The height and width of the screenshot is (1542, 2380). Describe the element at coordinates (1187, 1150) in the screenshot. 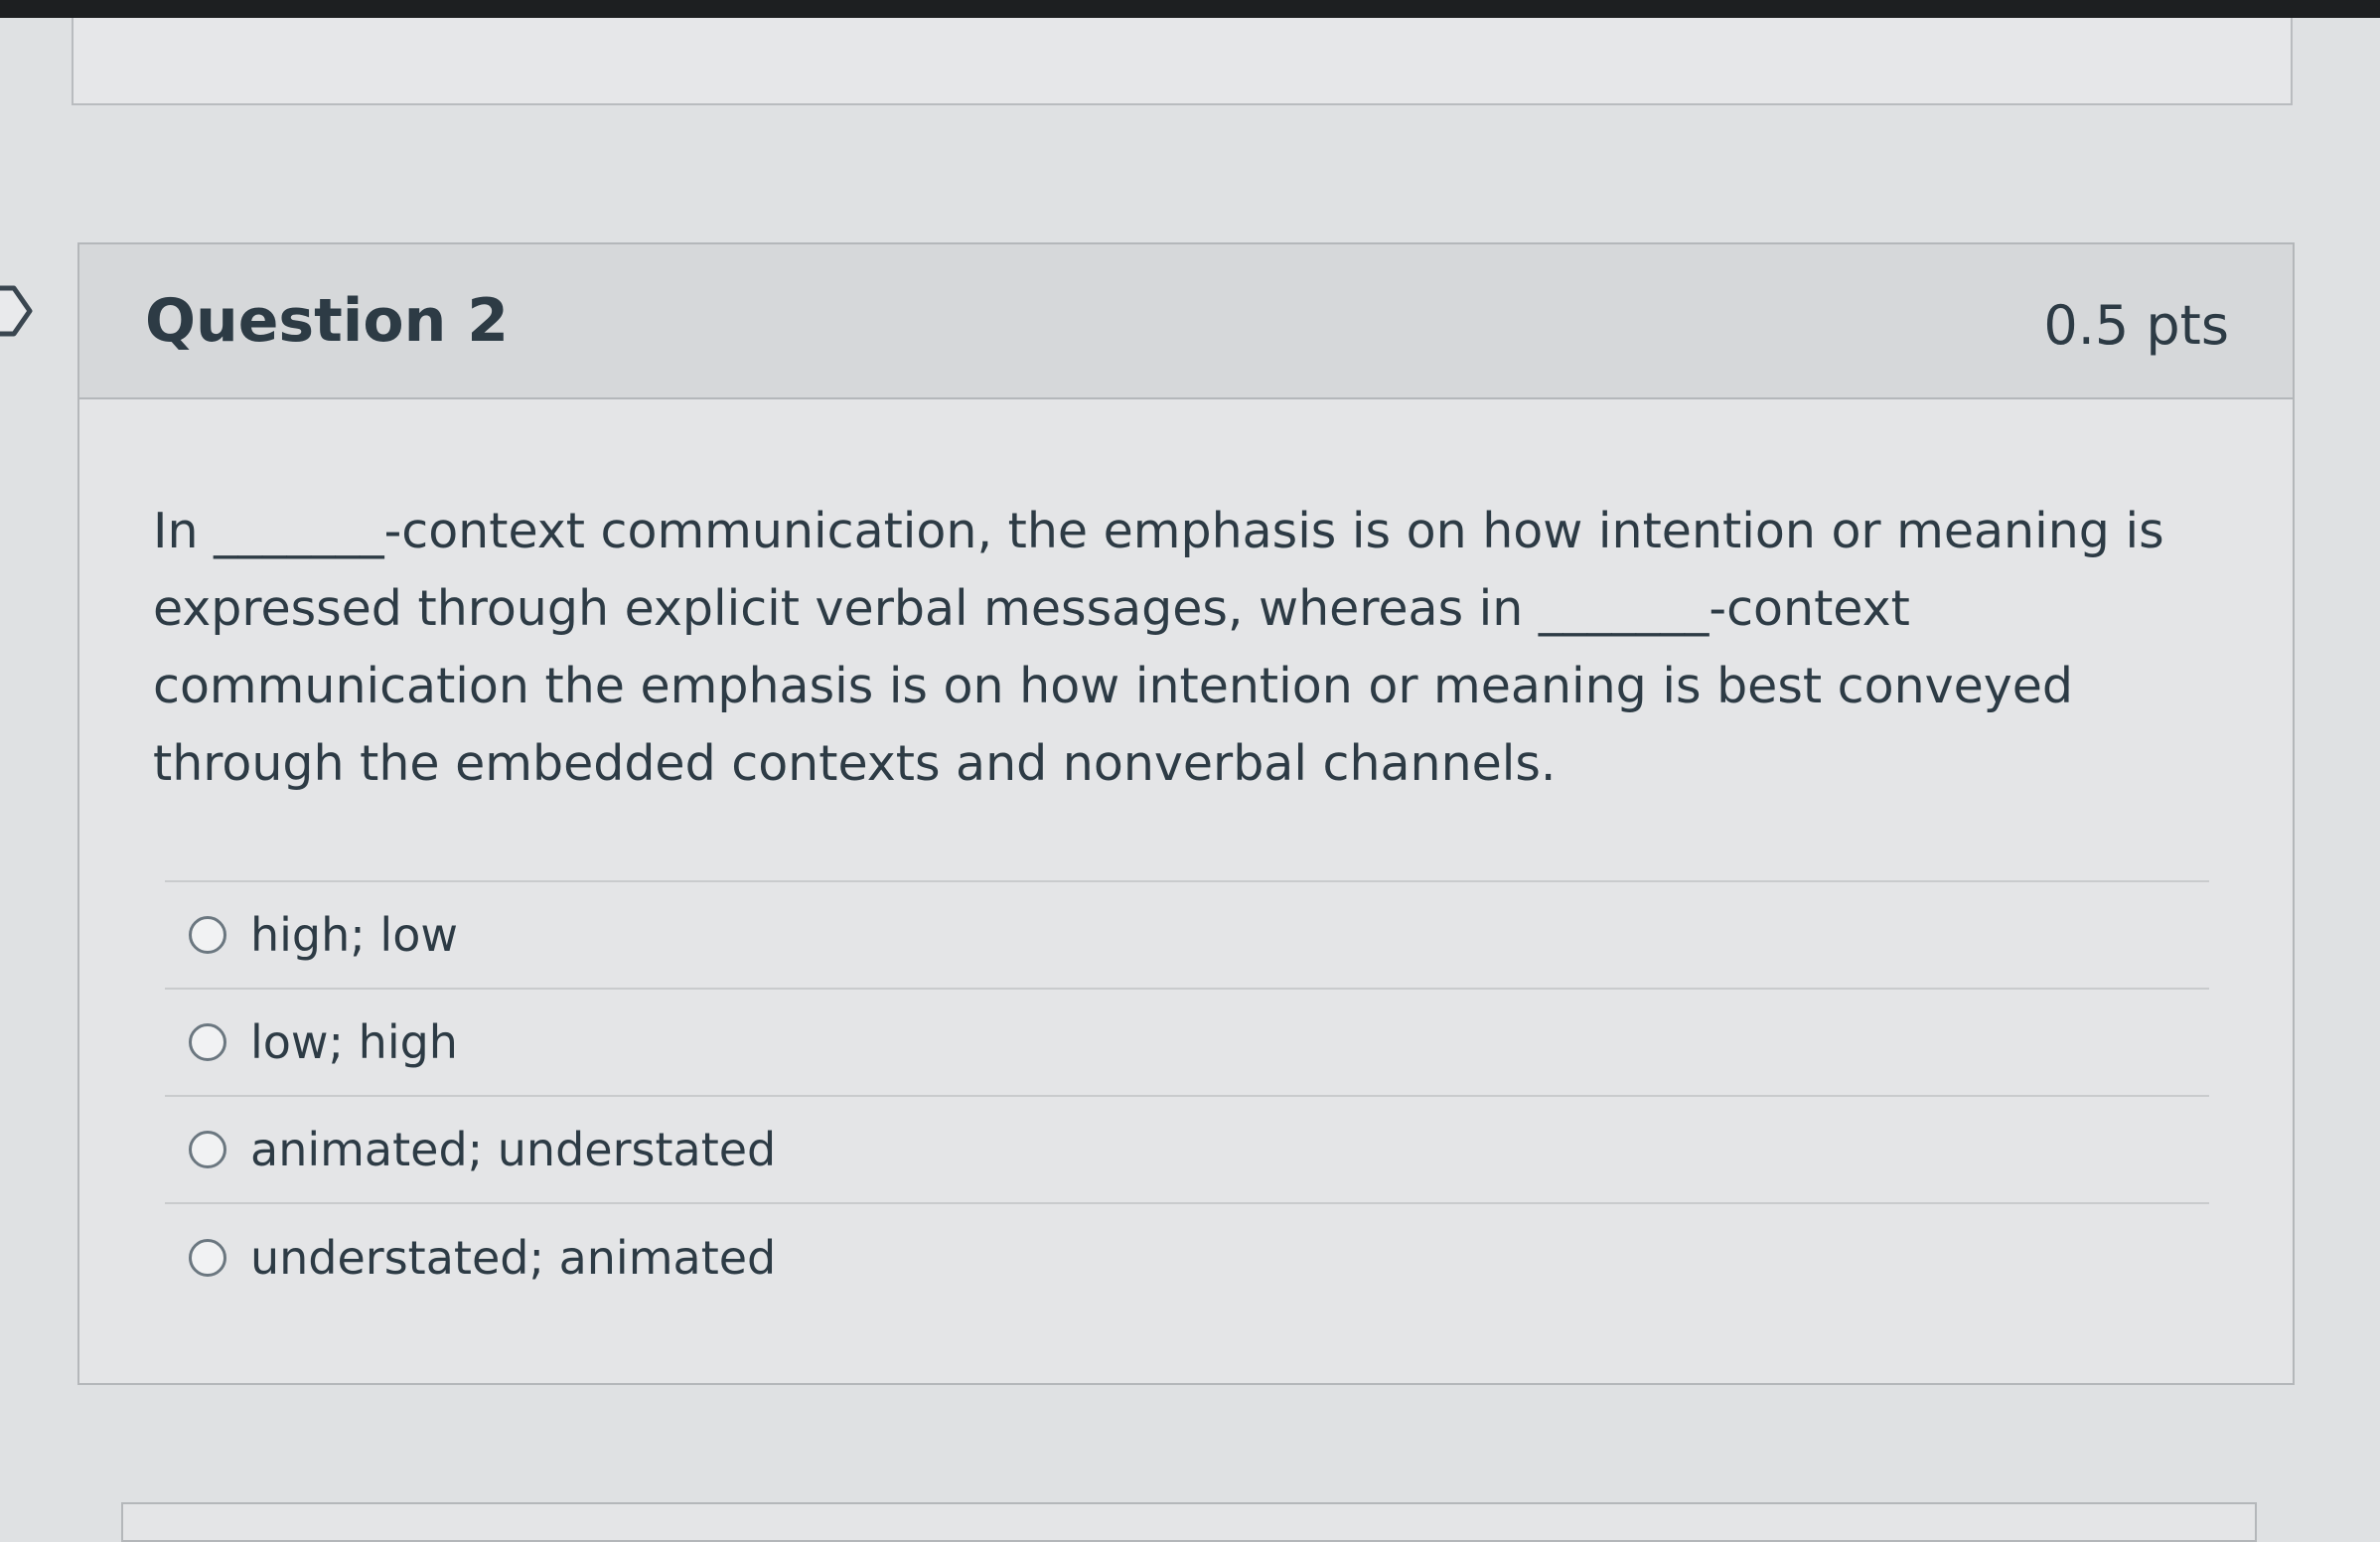

I see `answer-option: animated; understated` at that location.